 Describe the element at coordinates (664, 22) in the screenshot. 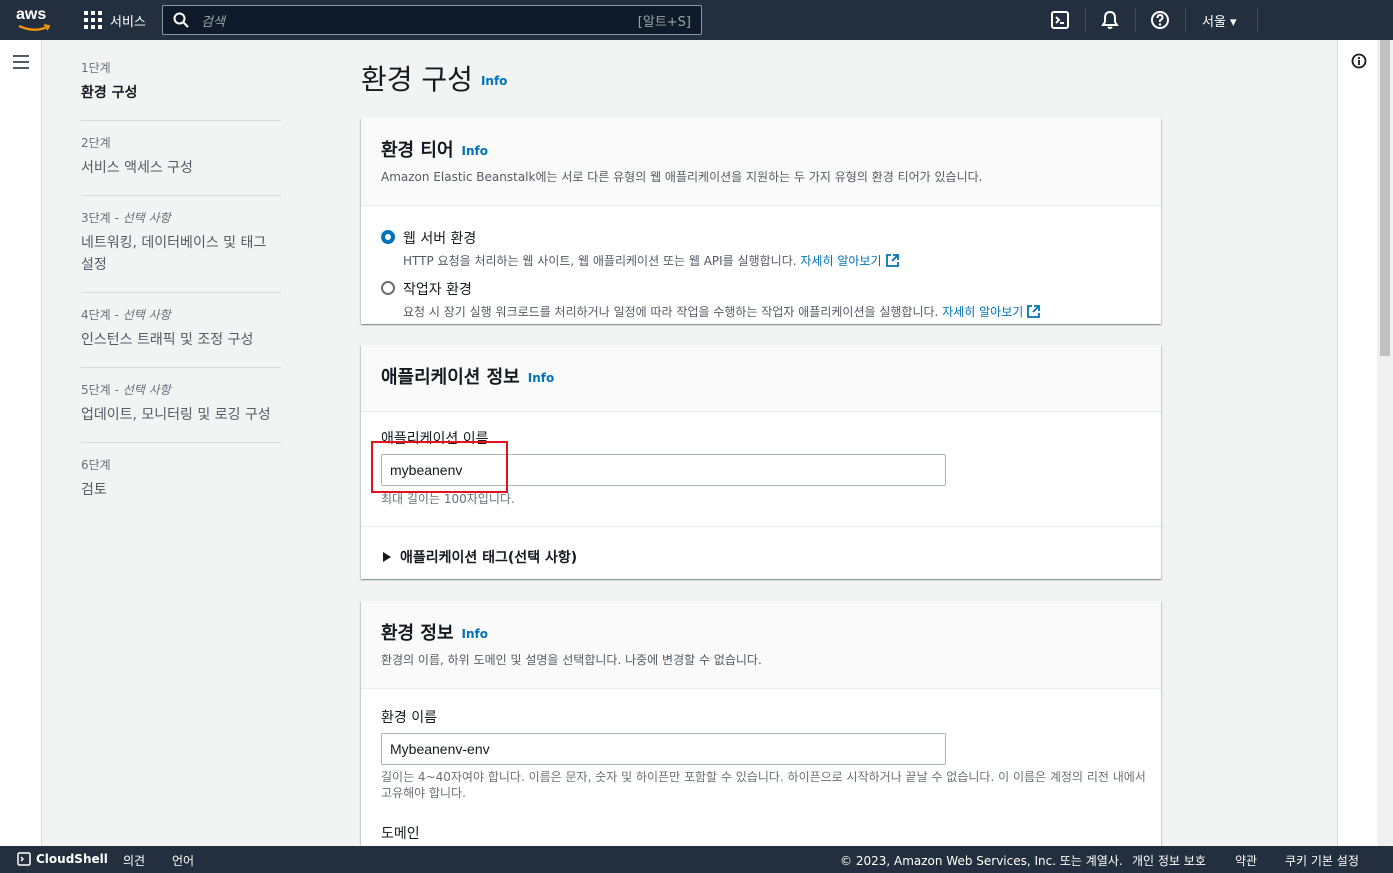

I see `search-shortcut: [알트+S]` at that location.